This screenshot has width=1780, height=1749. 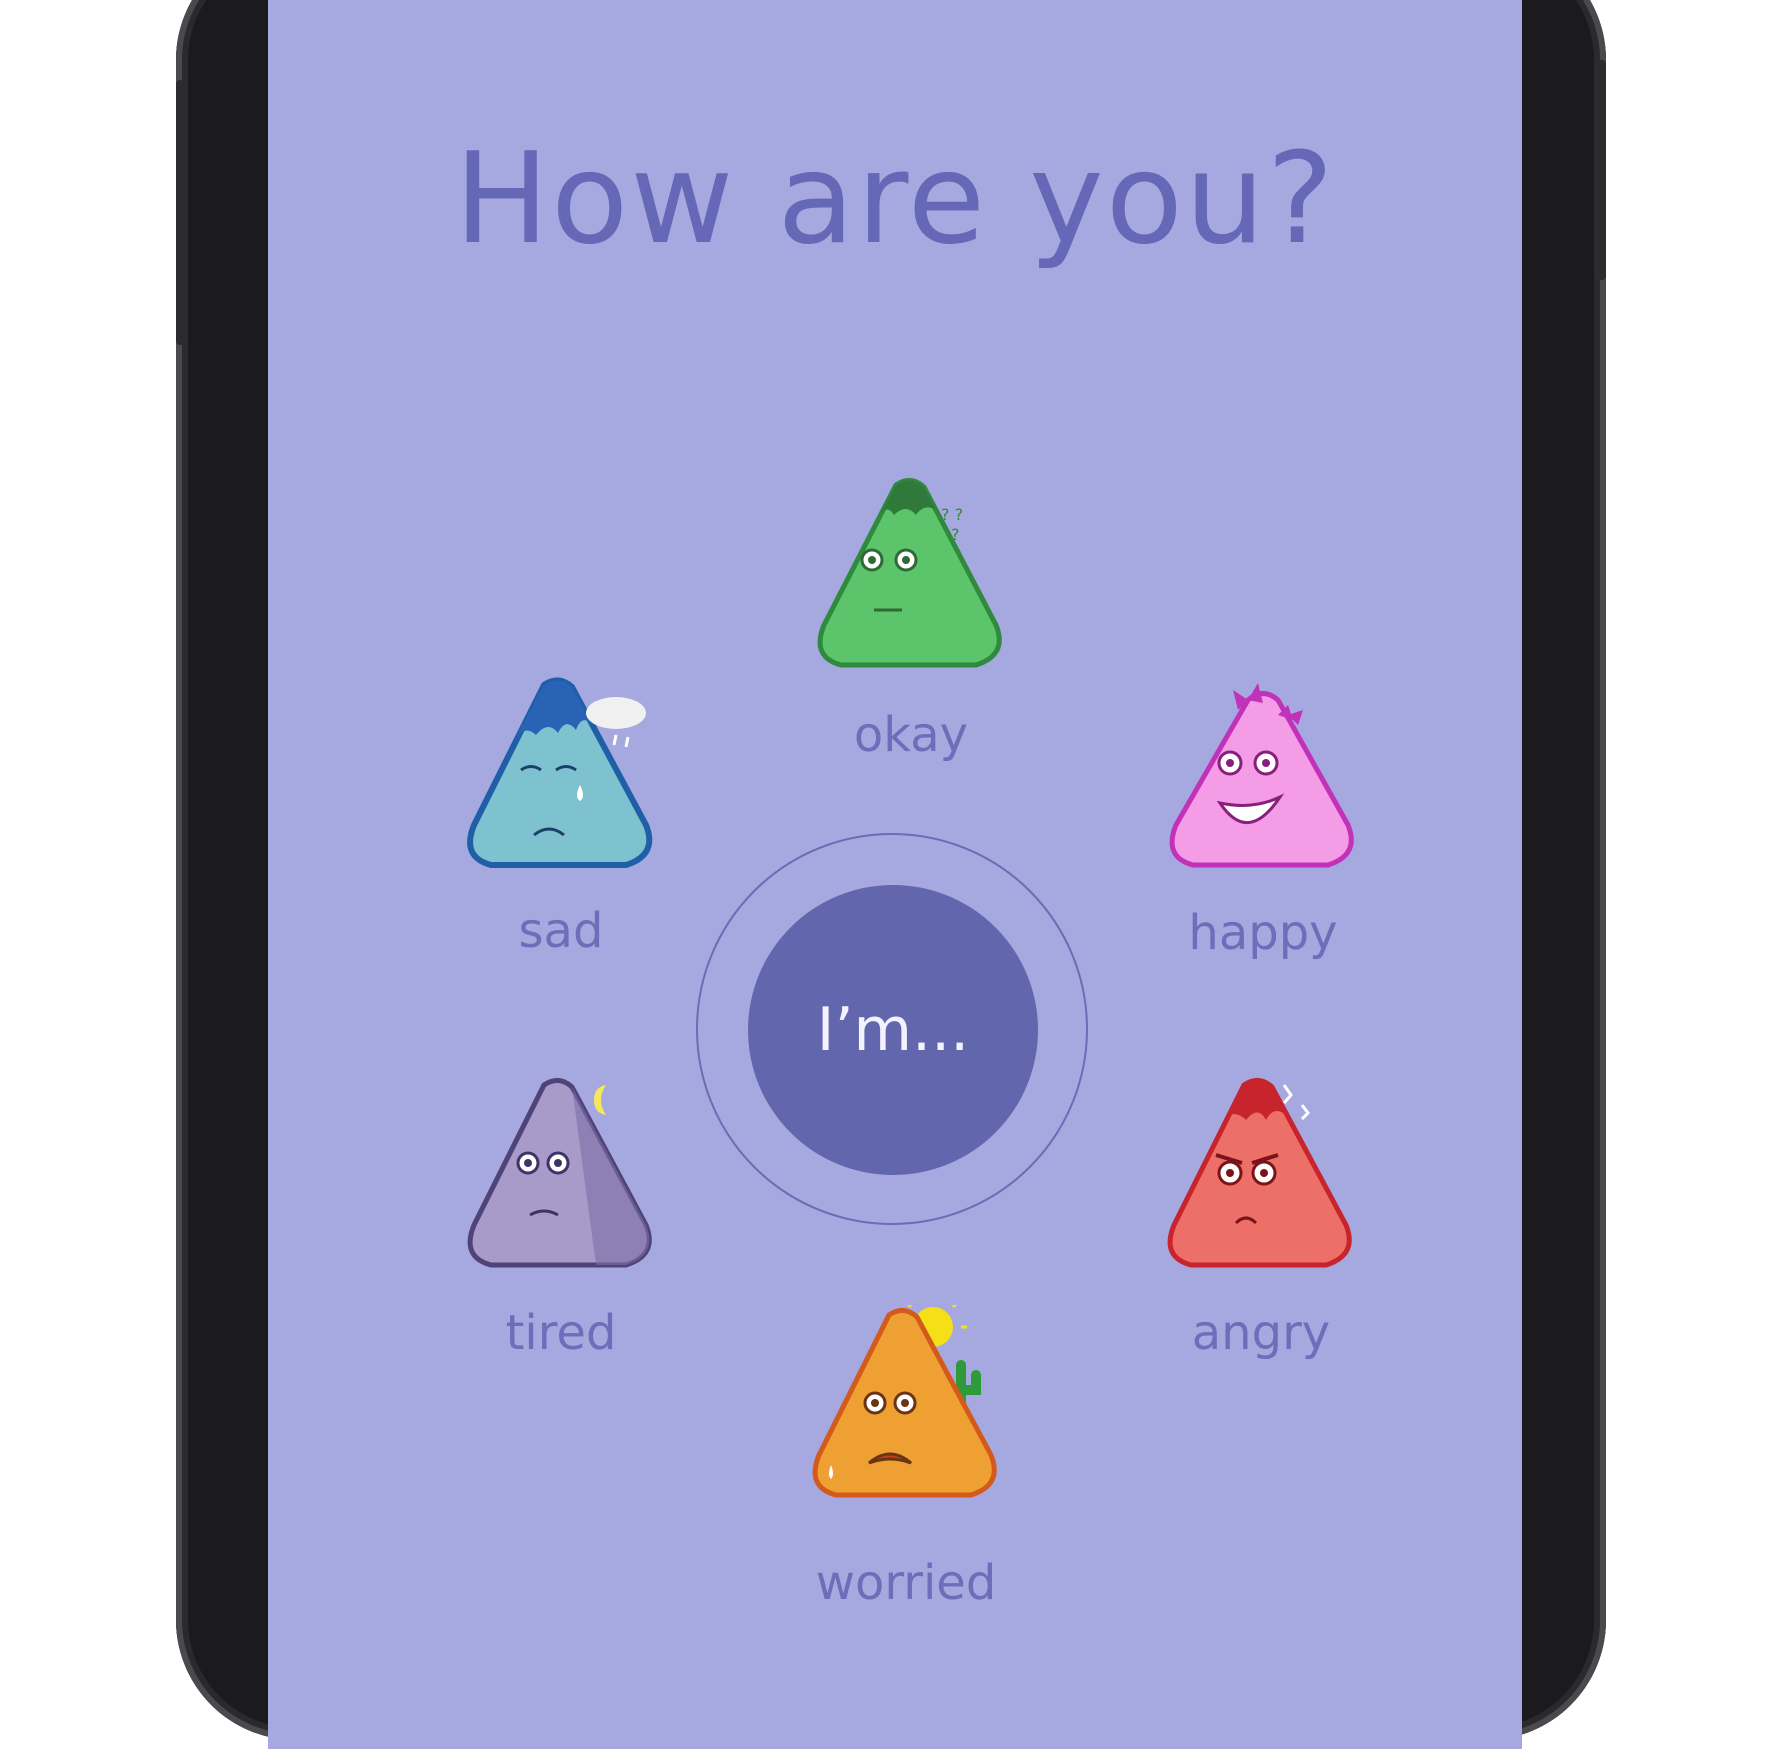 I want to click on power-button, so click(x=1600, y=170).